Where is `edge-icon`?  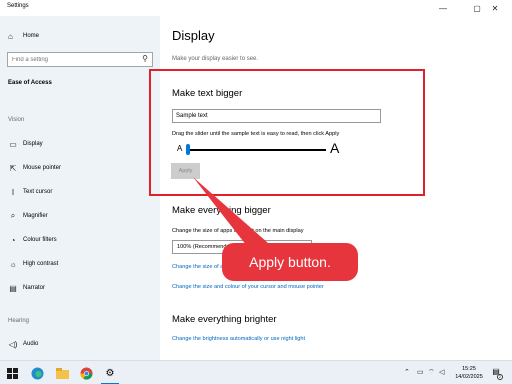
edge-icon is located at coordinates (37, 373).